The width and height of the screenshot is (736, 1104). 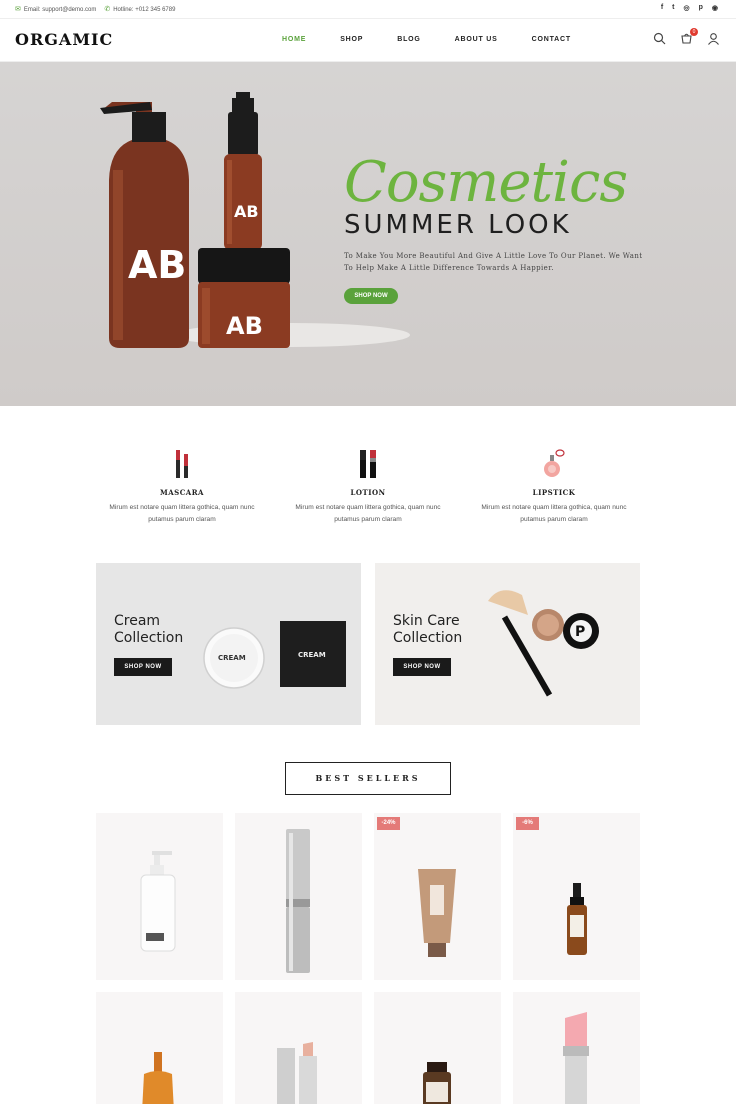 I want to click on pinterest-icon: p, so click(x=701, y=8).